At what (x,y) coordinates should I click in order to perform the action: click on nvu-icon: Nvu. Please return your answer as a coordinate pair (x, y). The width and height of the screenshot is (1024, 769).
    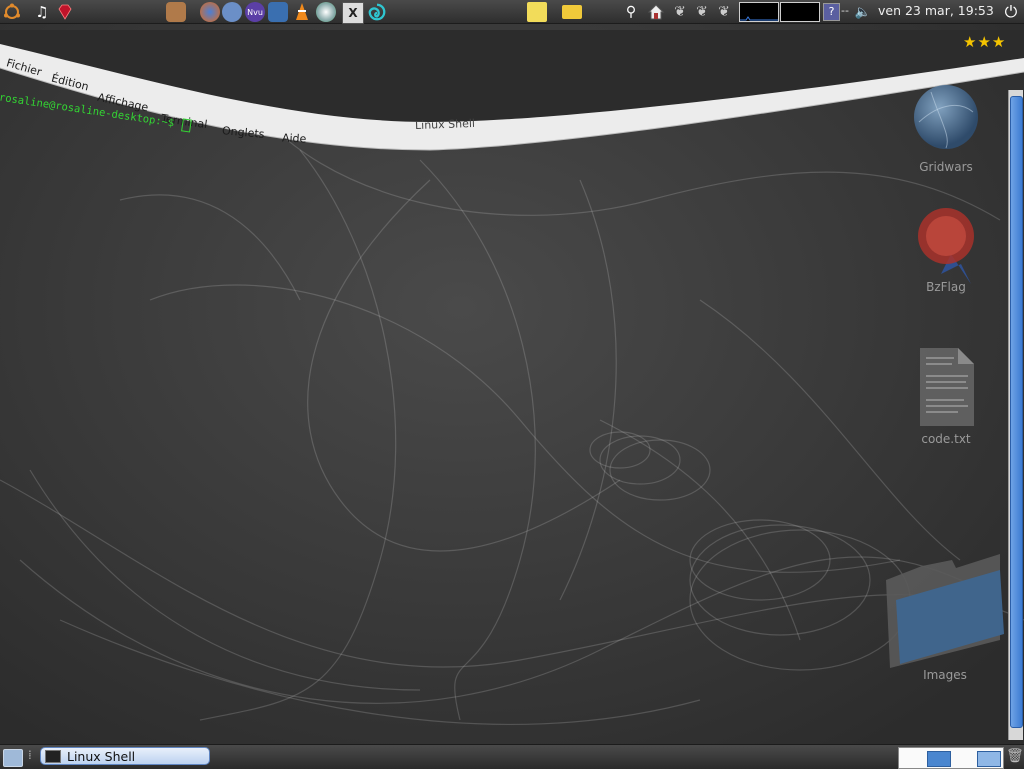
    Looking at the image, I should click on (255, 12).